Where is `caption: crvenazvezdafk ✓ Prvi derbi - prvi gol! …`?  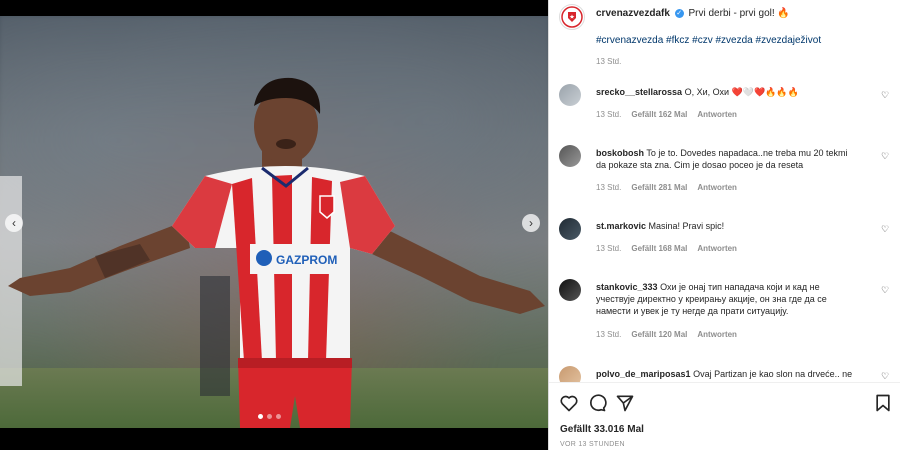
caption: crvenazvezdafk ✓ Prvi derbi - prvi gol! … is located at coordinates (693, 13).